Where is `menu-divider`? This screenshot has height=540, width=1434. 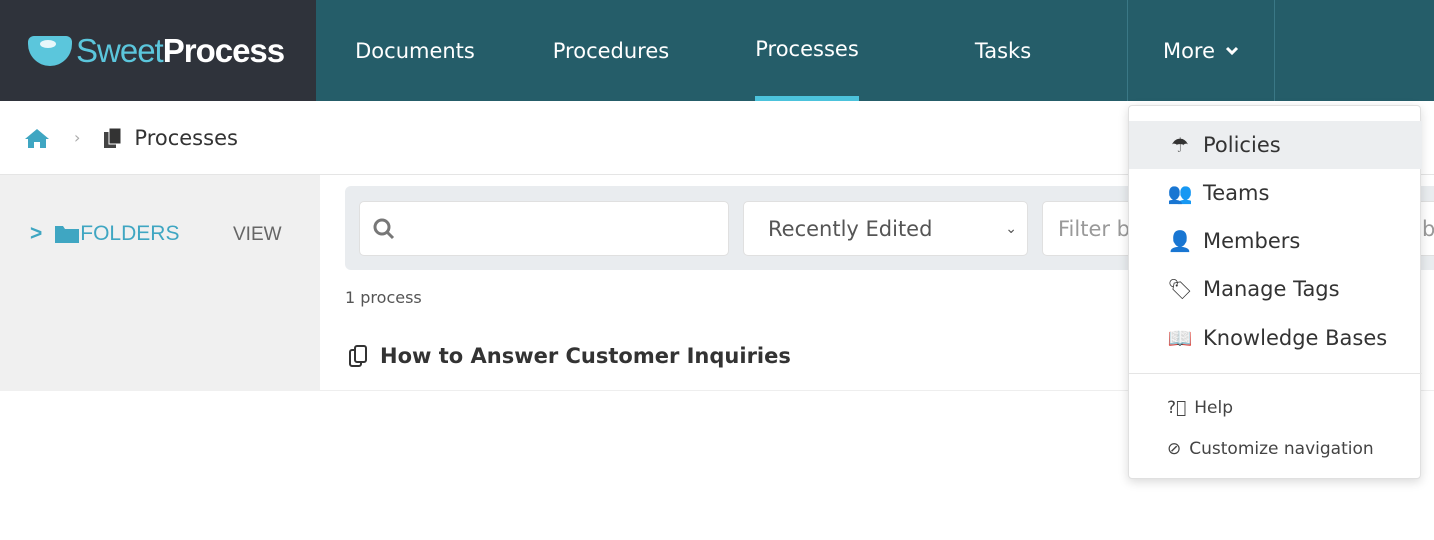 menu-divider is located at coordinates (1275, 373).